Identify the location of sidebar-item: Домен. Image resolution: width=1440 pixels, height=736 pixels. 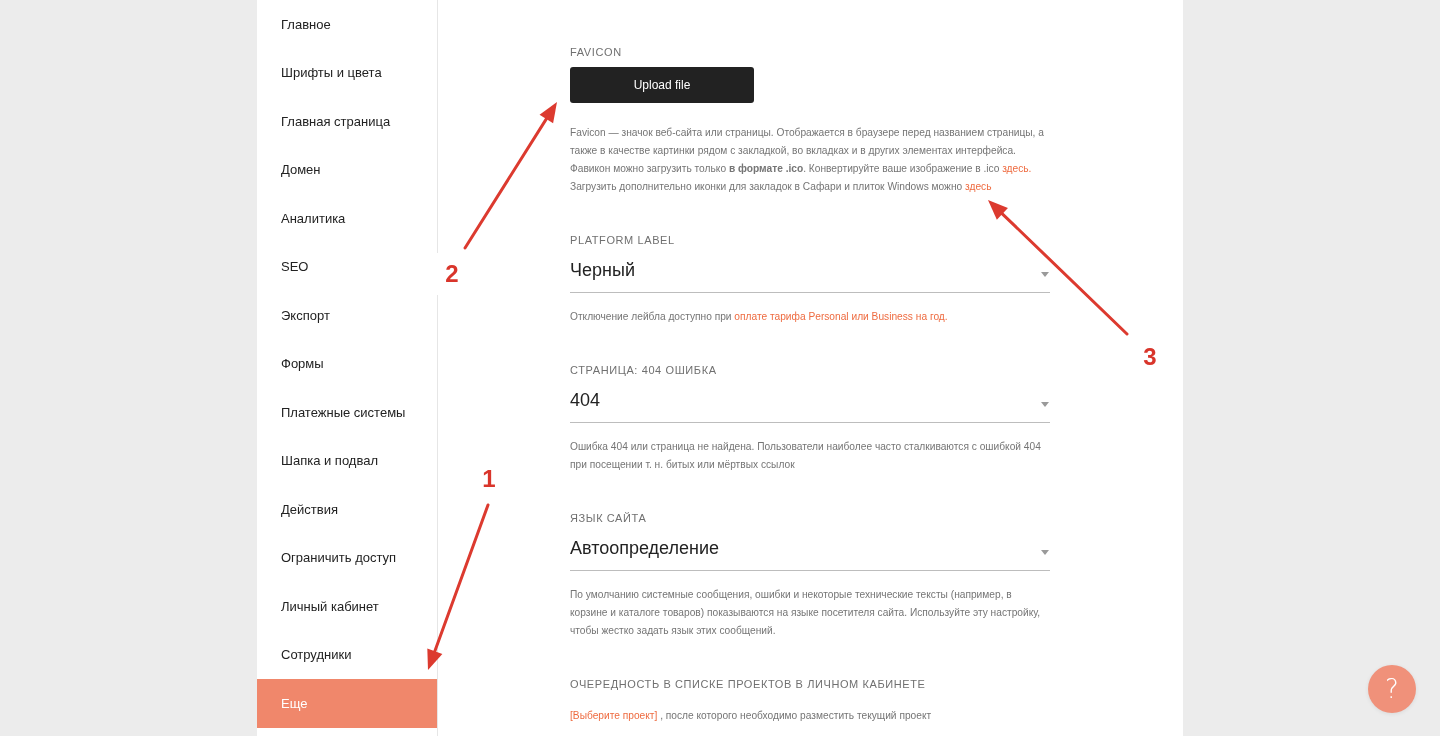
(347, 169).